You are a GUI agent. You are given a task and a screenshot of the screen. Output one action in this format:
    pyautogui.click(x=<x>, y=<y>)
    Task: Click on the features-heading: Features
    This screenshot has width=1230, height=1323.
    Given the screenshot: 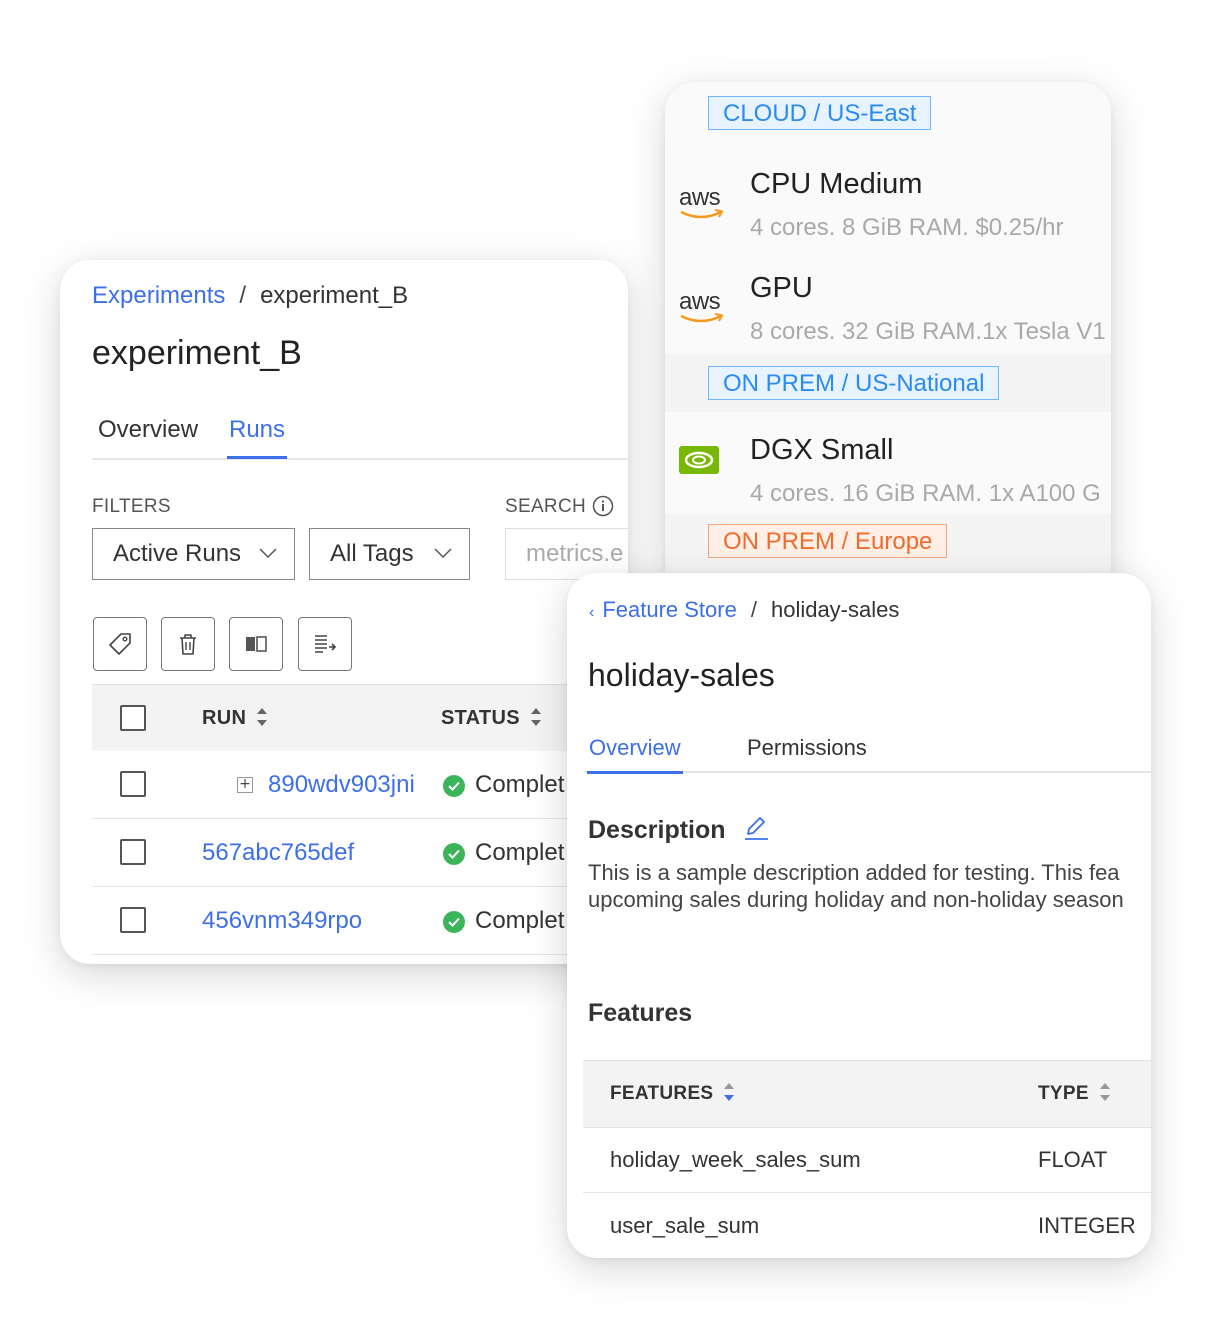 What is the action you would take?
    pyautogui.click(x=640, y=1013)
    